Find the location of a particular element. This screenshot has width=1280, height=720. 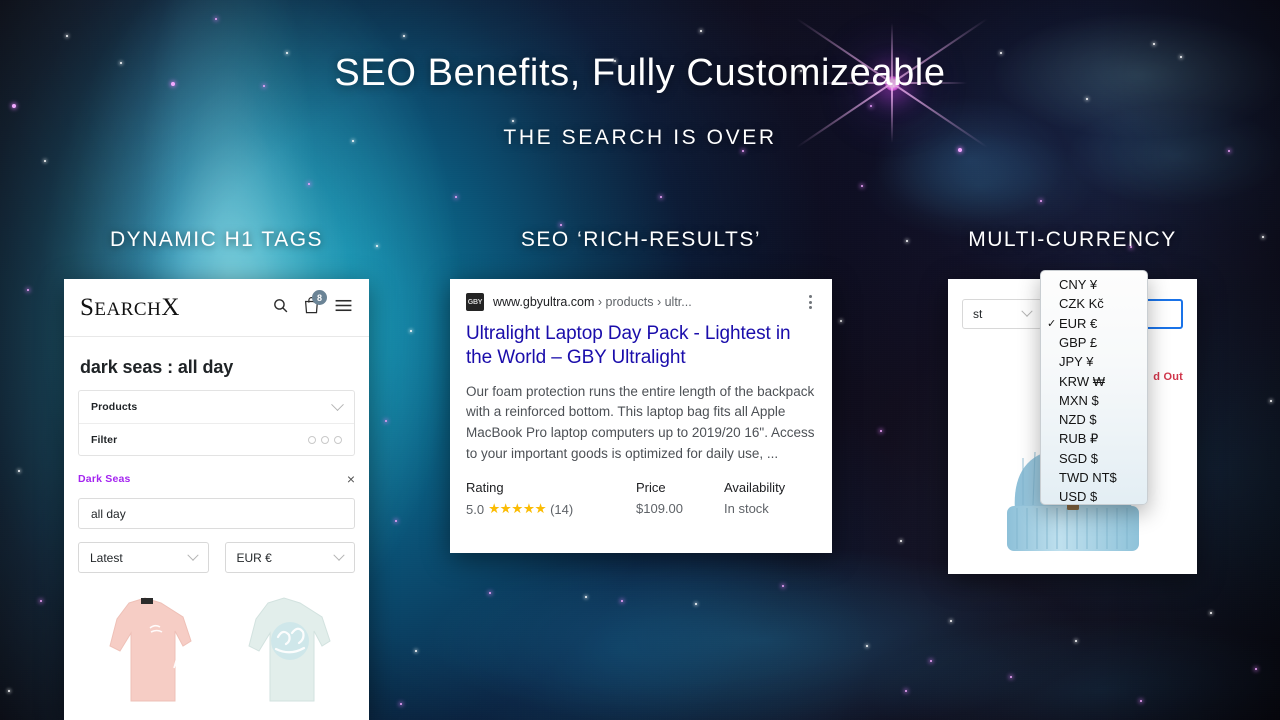

check-icon: ✓ is located at coordinates (1052, 323).